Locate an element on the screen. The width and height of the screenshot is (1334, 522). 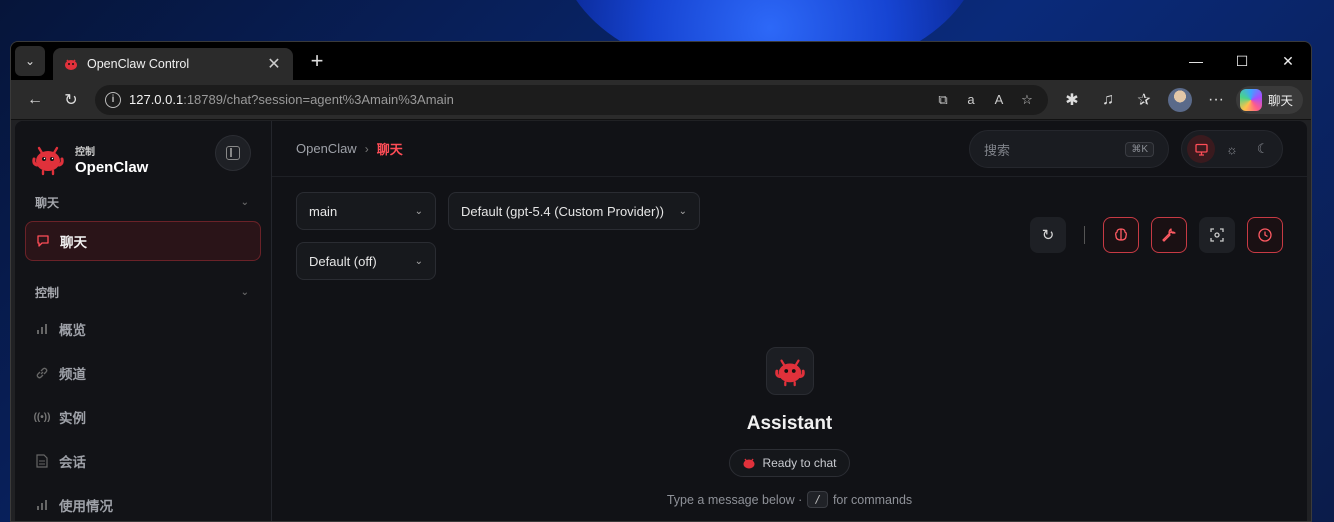
sidebar-item-sessions: 会话 is located at coordinates (143, 461).